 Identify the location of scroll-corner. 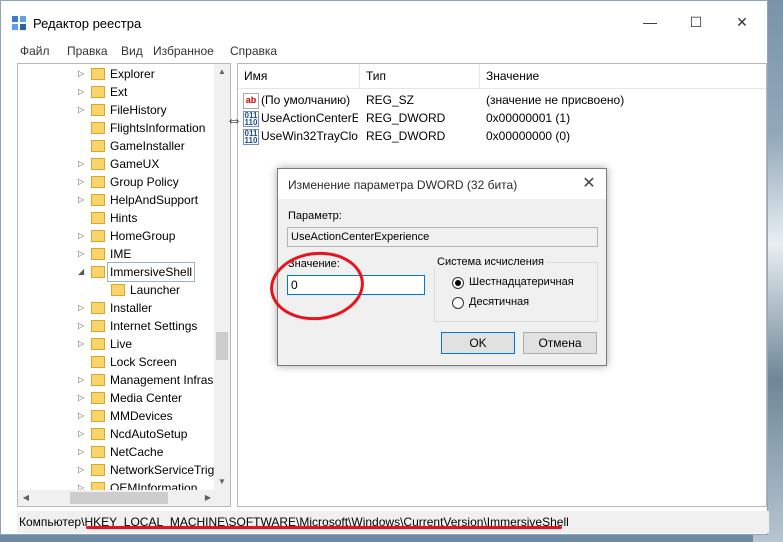
(222, 498).